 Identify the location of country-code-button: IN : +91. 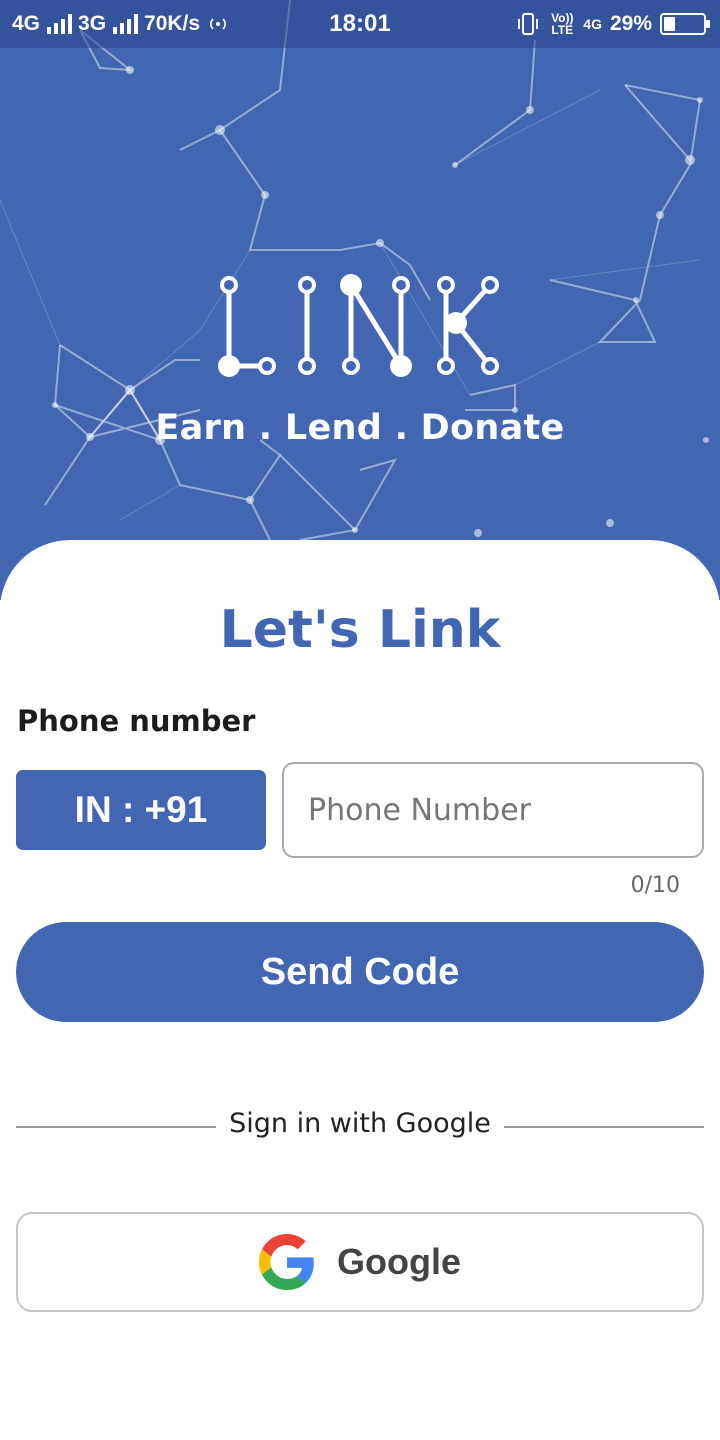
(141, 810).